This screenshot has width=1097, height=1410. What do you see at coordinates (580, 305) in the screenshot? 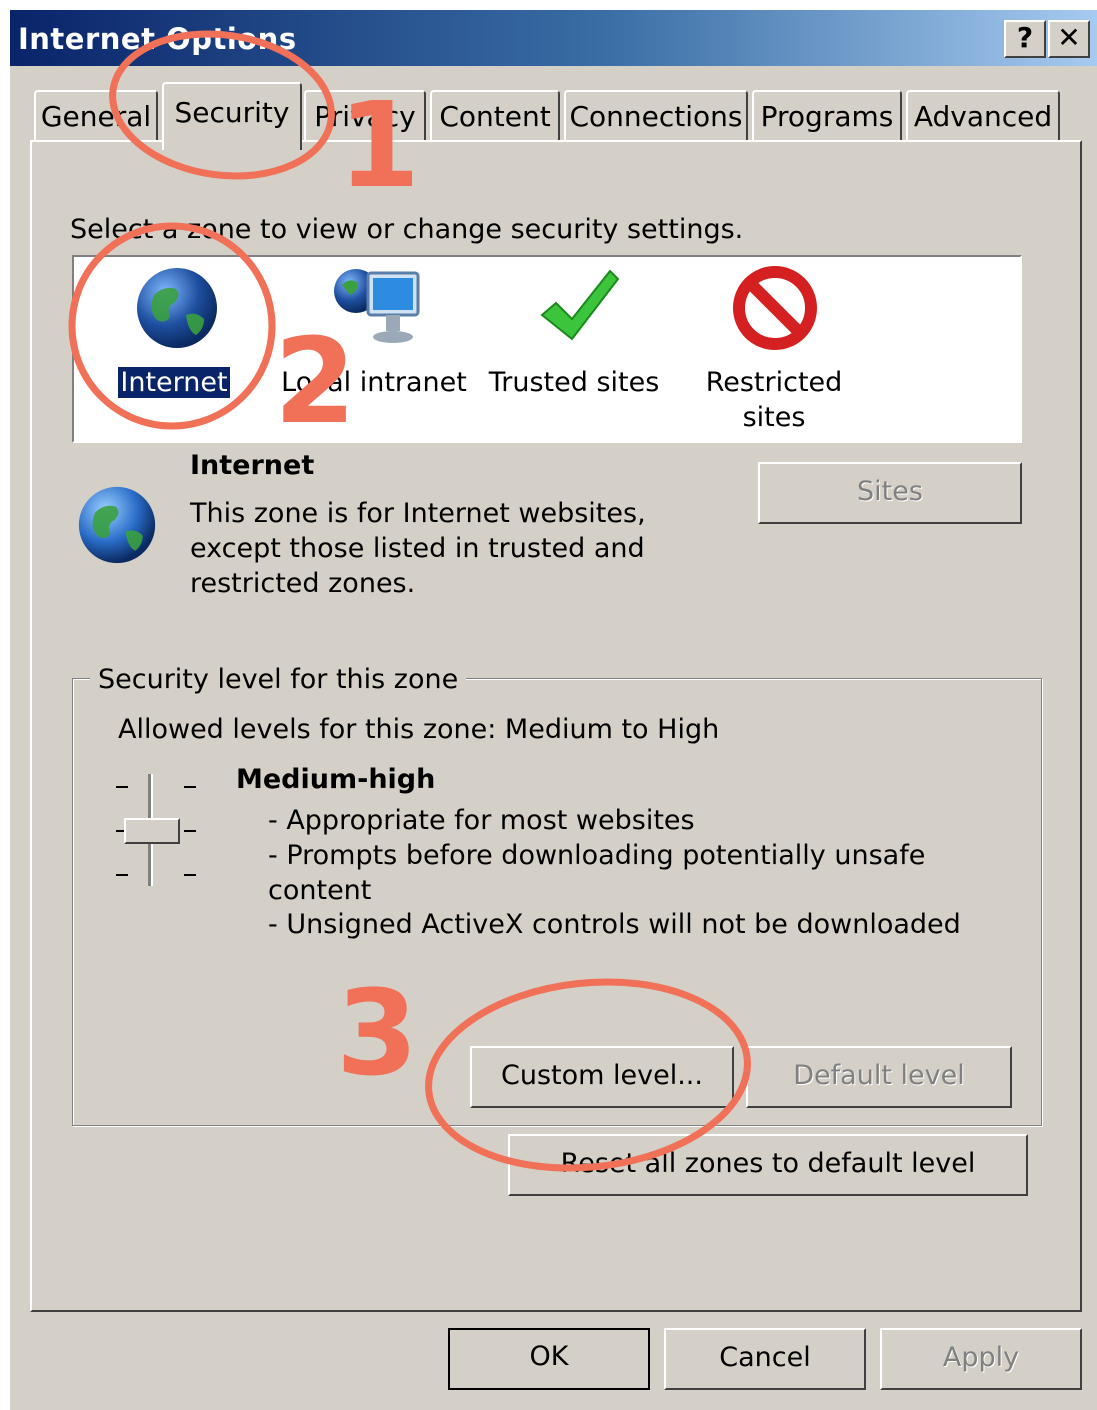
I see `checkmark-icon` at bounding box center [580, 305].